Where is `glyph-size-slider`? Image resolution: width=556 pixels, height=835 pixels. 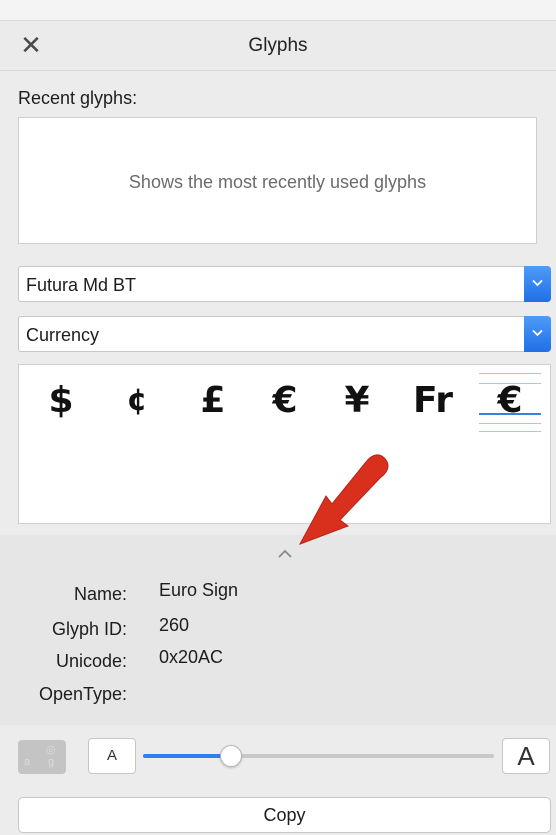
glyph-size-slider is located at coordinates (318, 756).